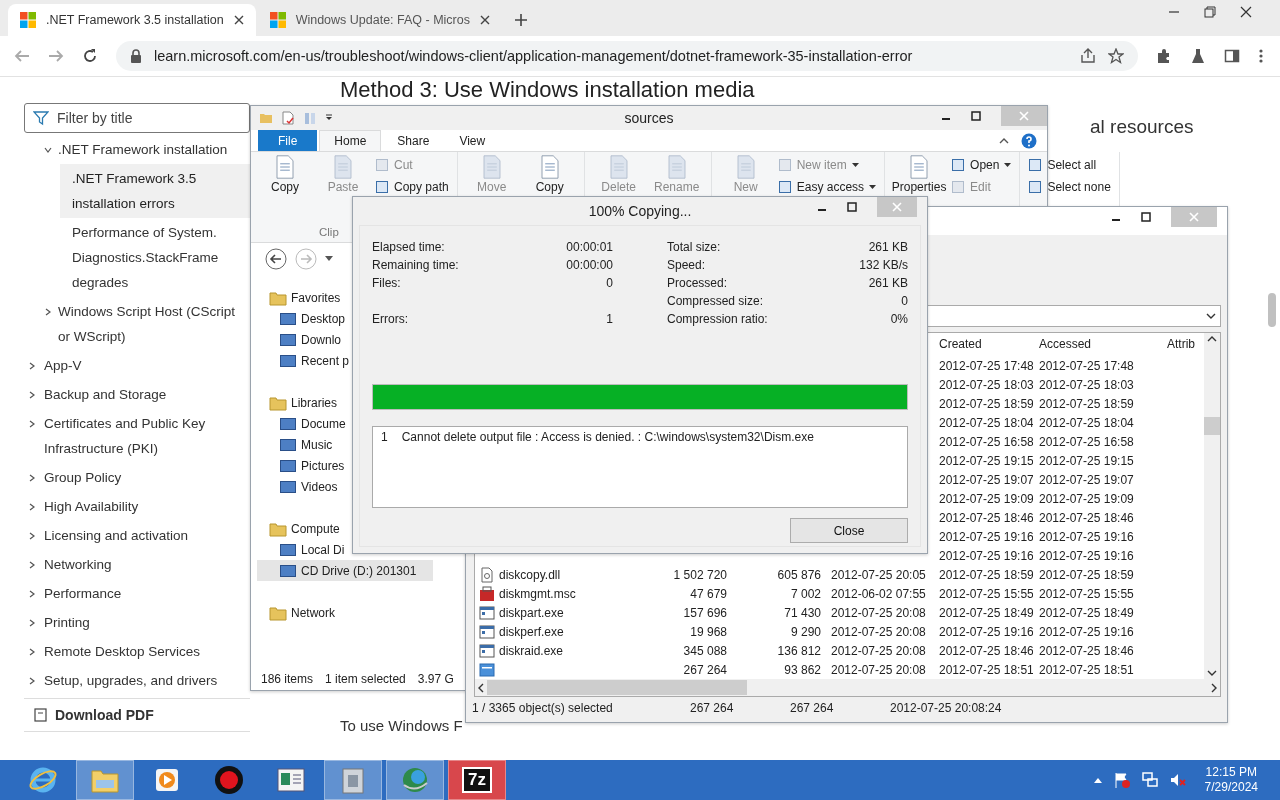  What do you see at coordinates (1069, 165) in the screenshot?
I see `ribbon-button: Select all` at bounding box center [1069, 165].